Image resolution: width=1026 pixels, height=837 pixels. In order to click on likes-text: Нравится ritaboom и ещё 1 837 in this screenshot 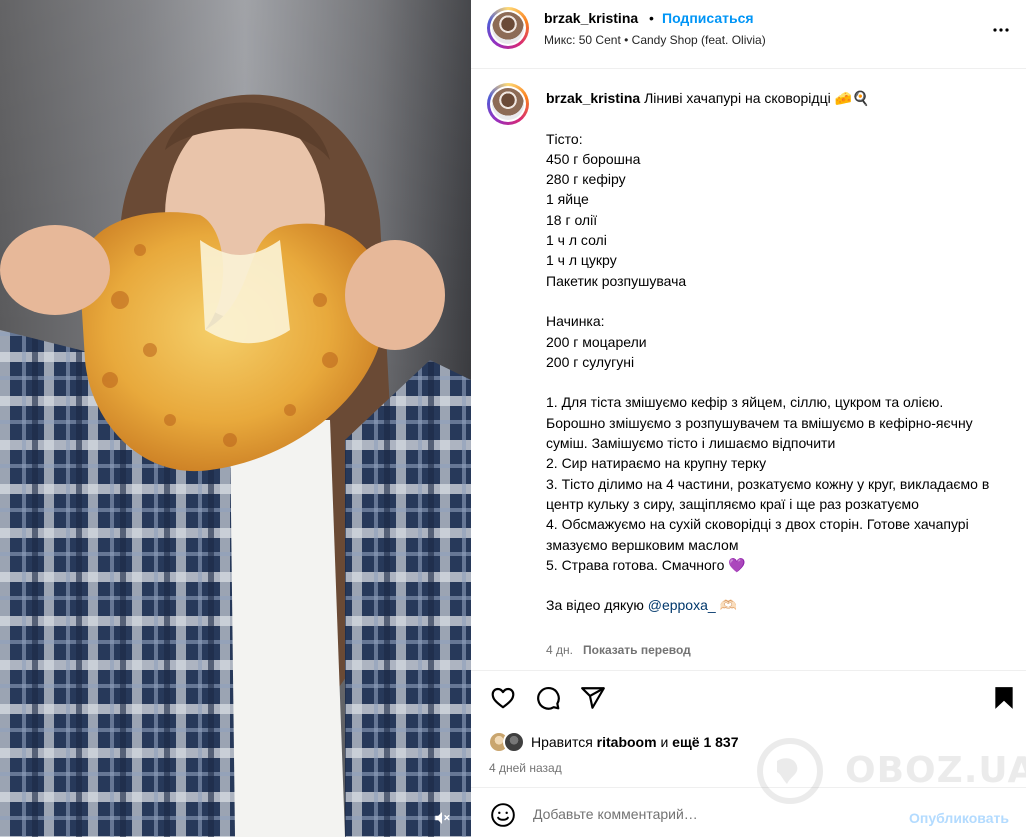, I will do `click(635, 742)`.